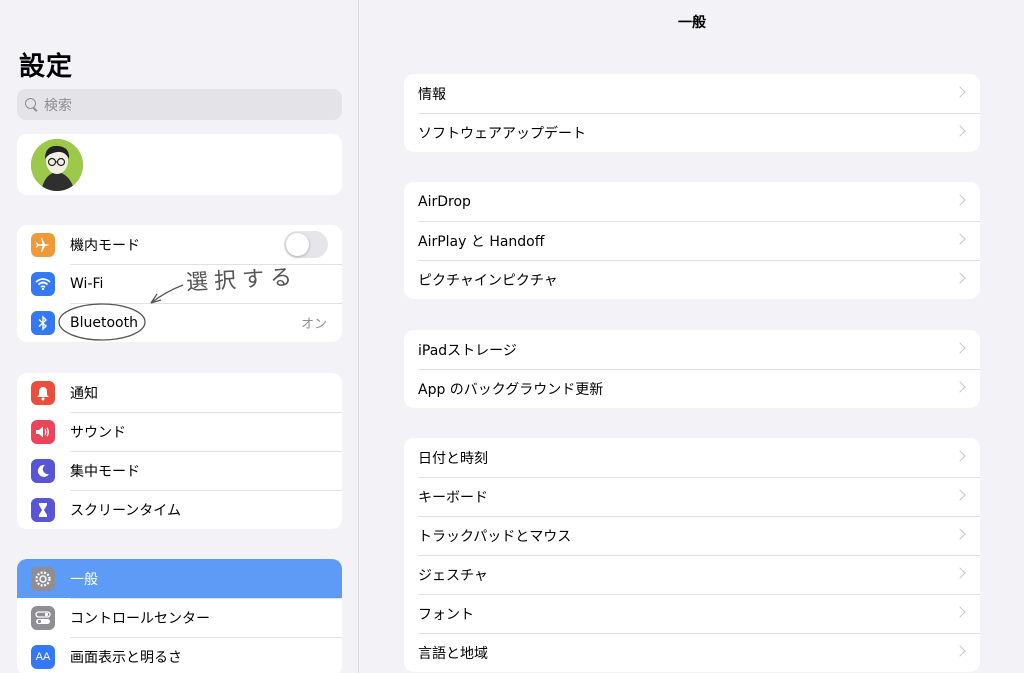  Describe the element at coordinates (467, 350) in the screenshot. I see `menu-item-label: iPadストレージ` at that location.